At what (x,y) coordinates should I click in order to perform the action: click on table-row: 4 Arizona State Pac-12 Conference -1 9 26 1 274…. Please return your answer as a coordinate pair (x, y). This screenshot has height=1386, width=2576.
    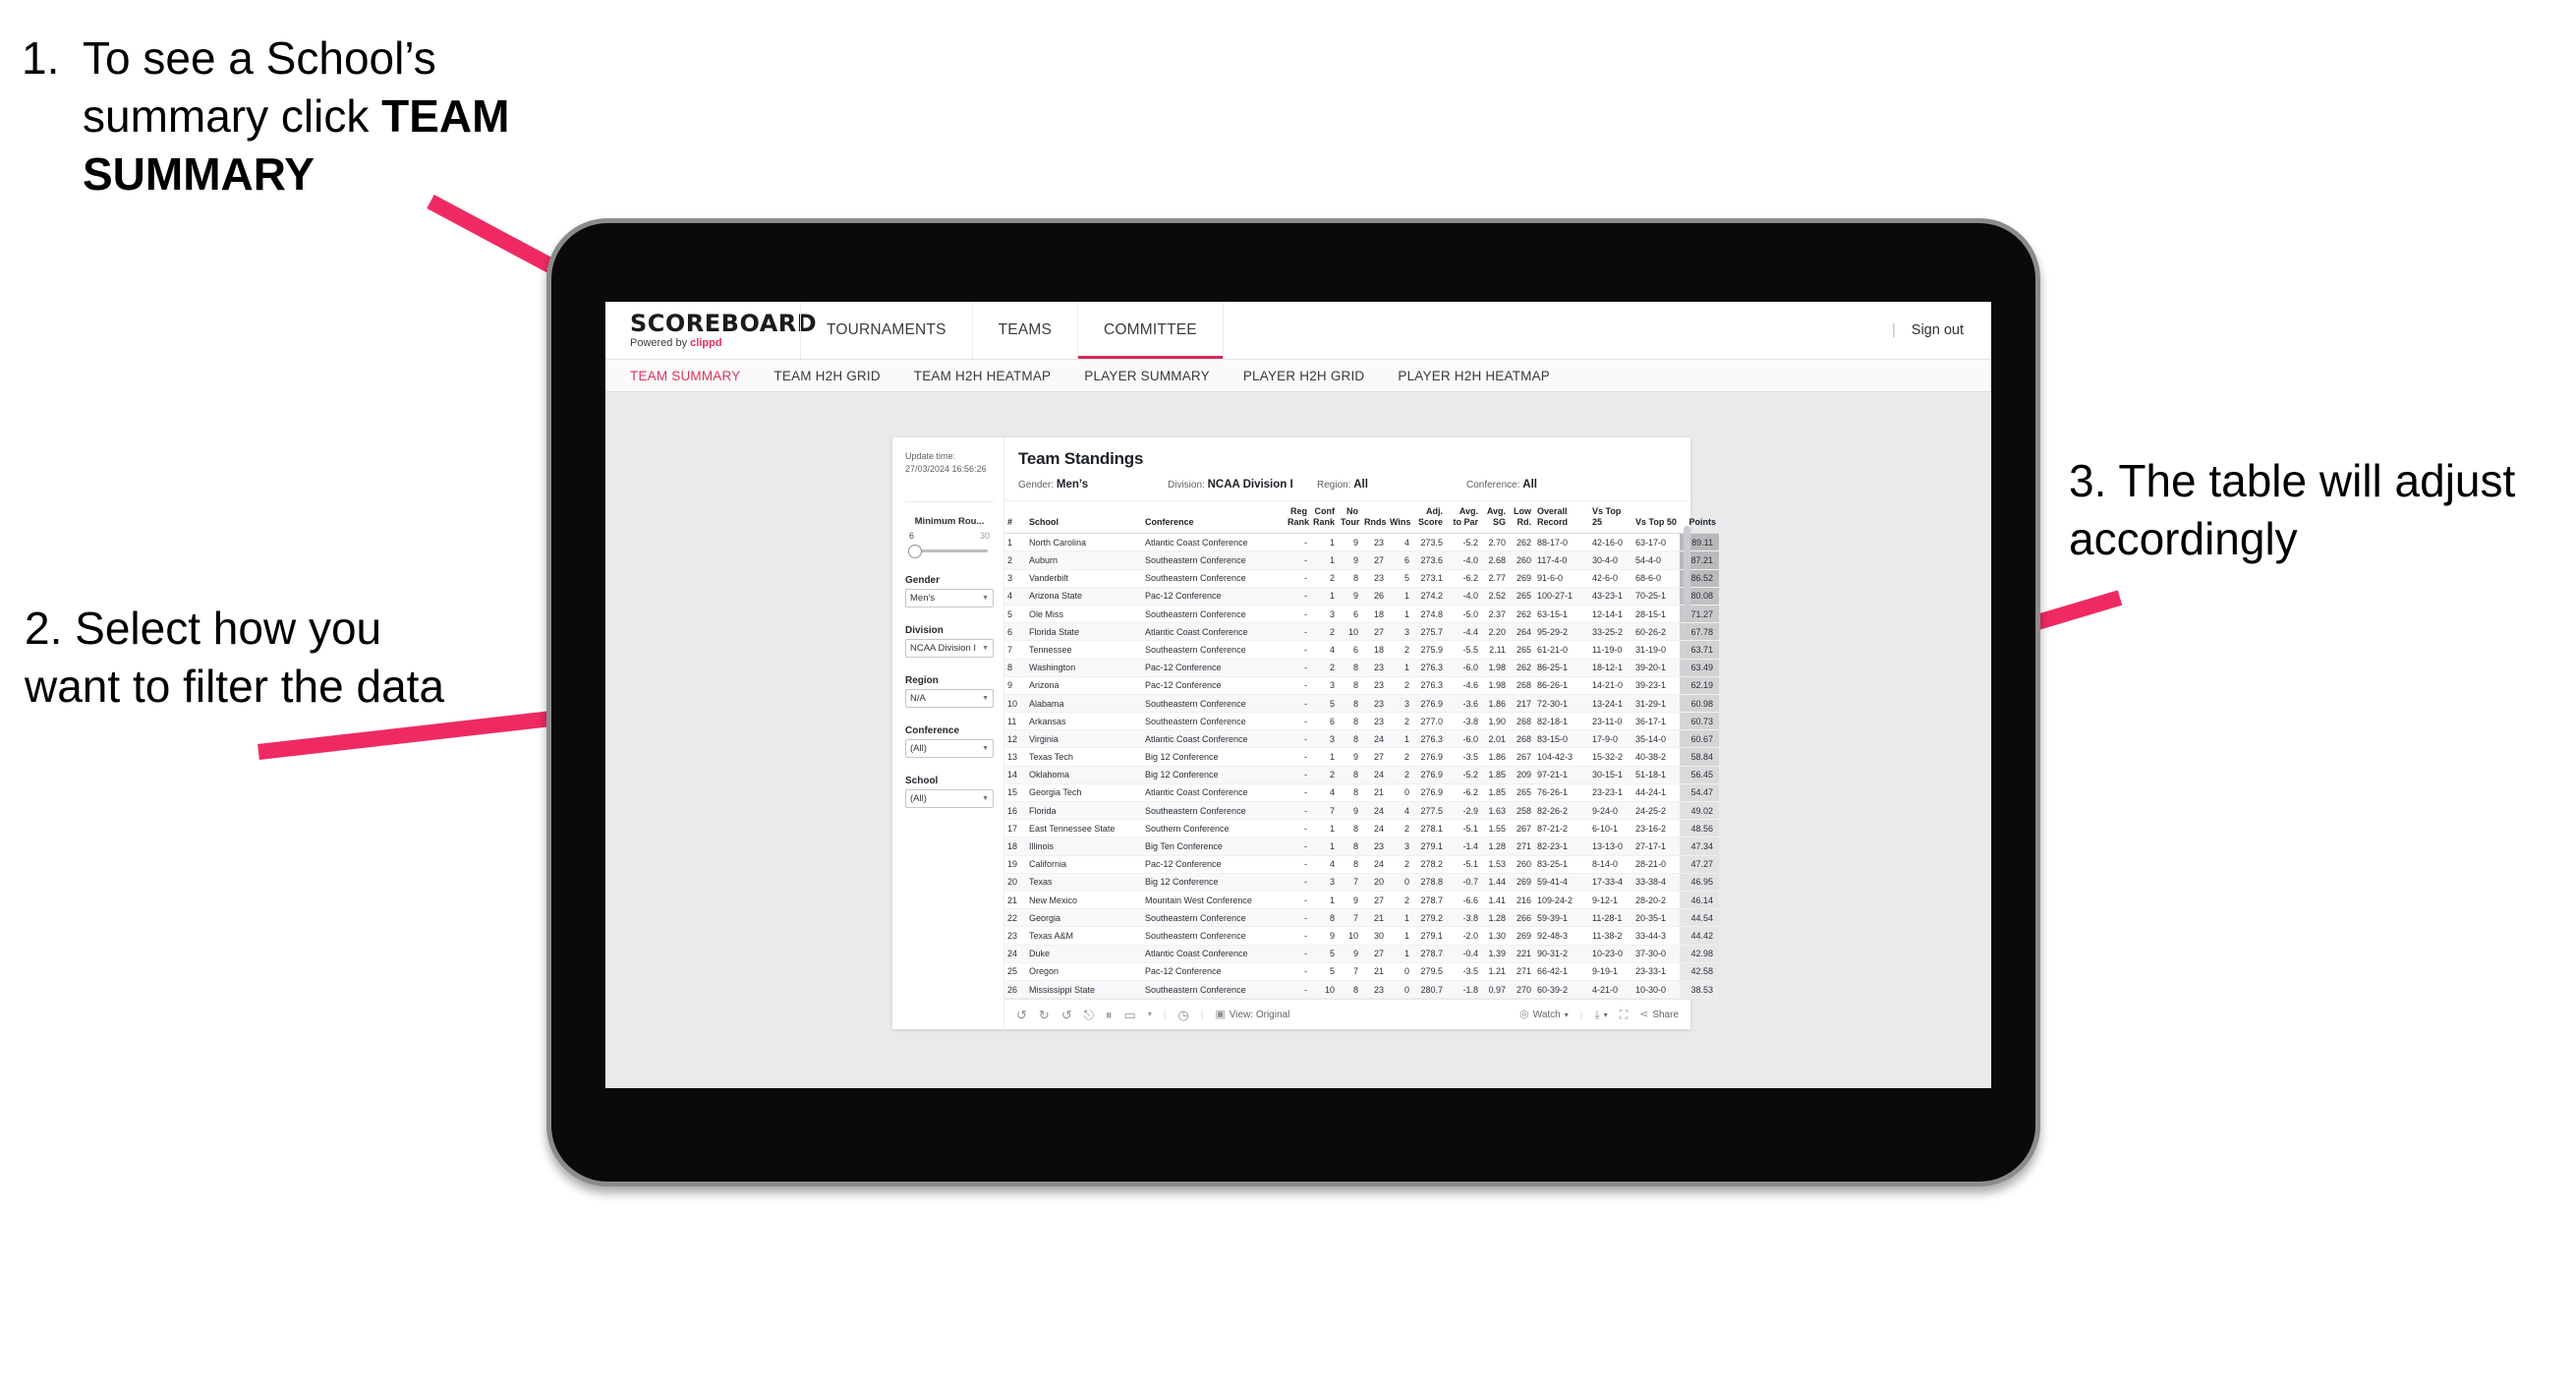
    Looking at the image, I should click on (1362, 597).